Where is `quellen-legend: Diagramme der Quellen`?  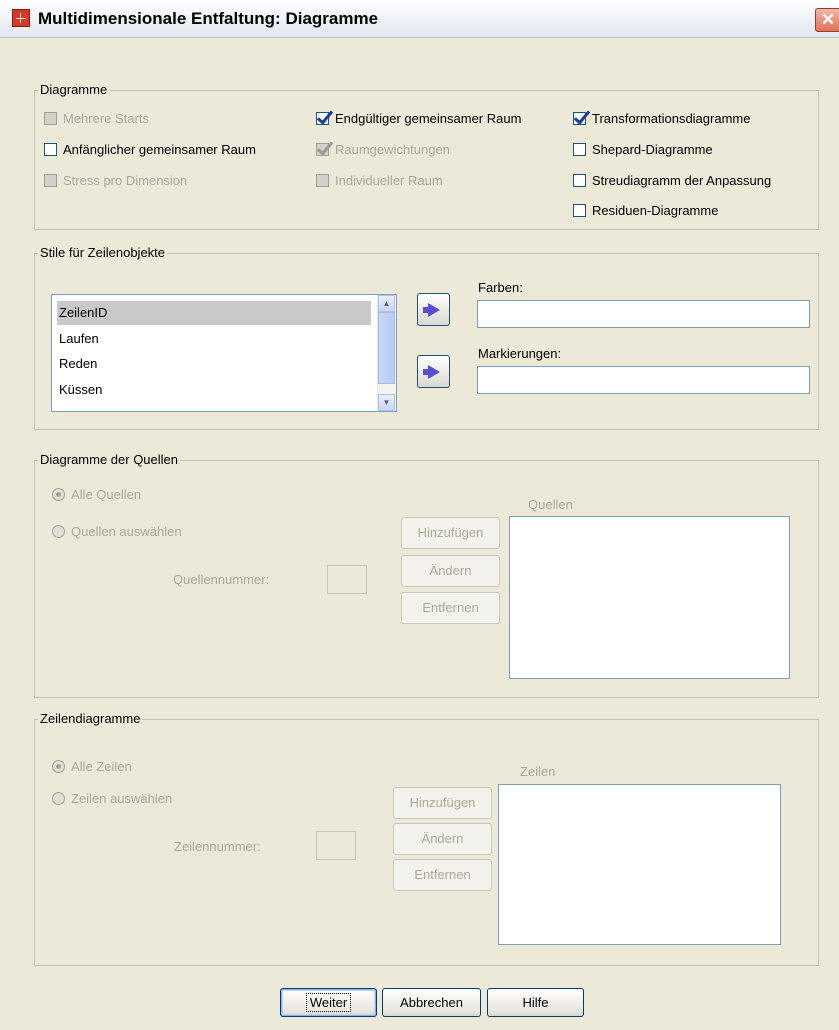
quellen-legend: Diagramme der Quellen is located at coordinates (109, 459).